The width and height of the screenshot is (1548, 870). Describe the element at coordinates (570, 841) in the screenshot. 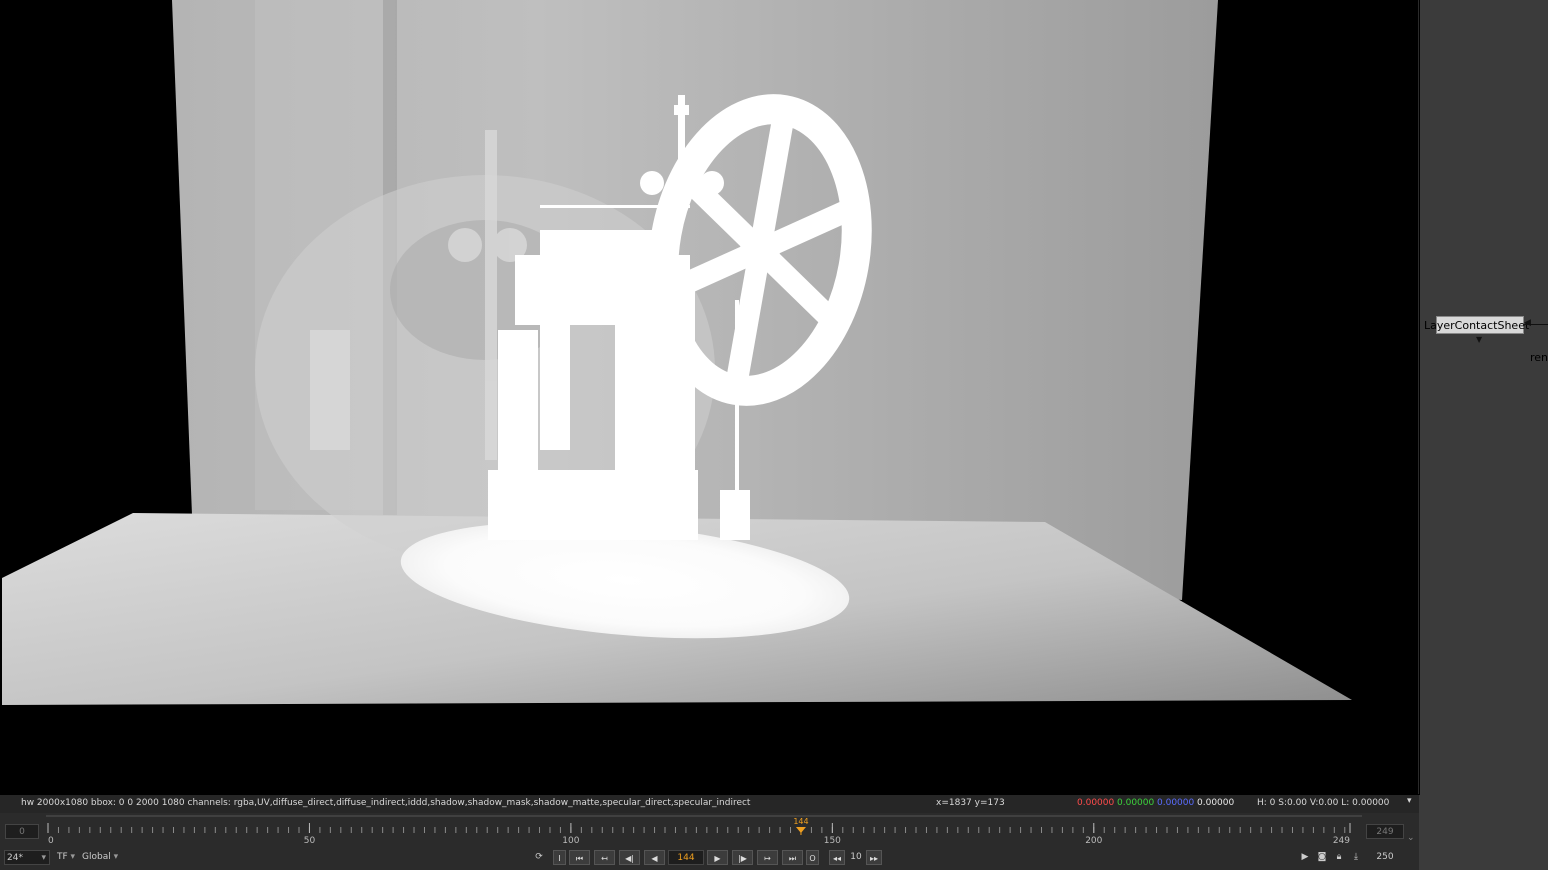

I see `timeline-tick-label: 100` at that location.